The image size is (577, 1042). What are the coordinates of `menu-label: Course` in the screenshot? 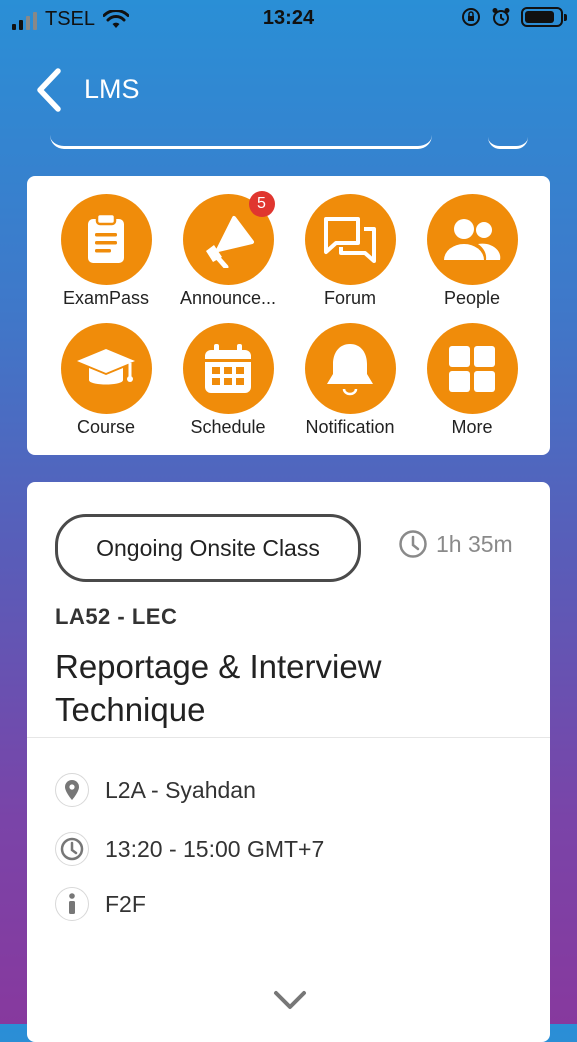 It's located at (106, 427).